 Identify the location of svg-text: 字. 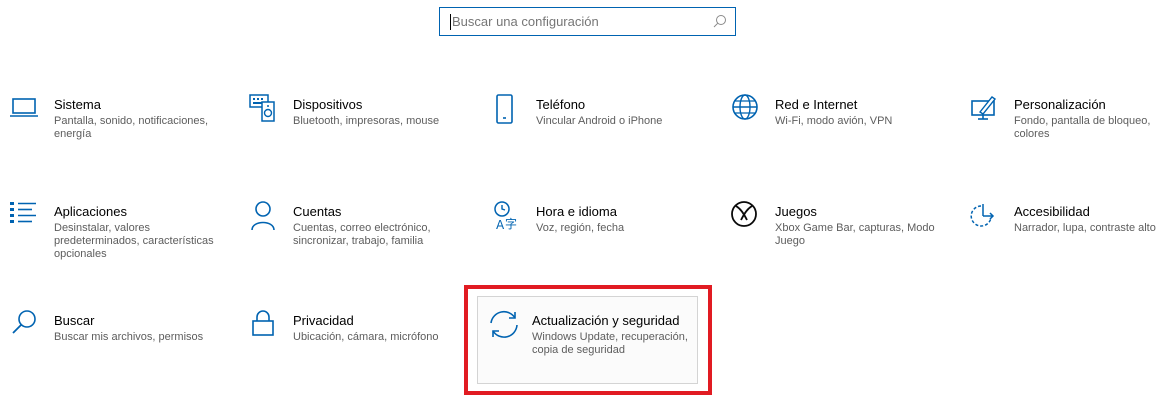
(511, 223).